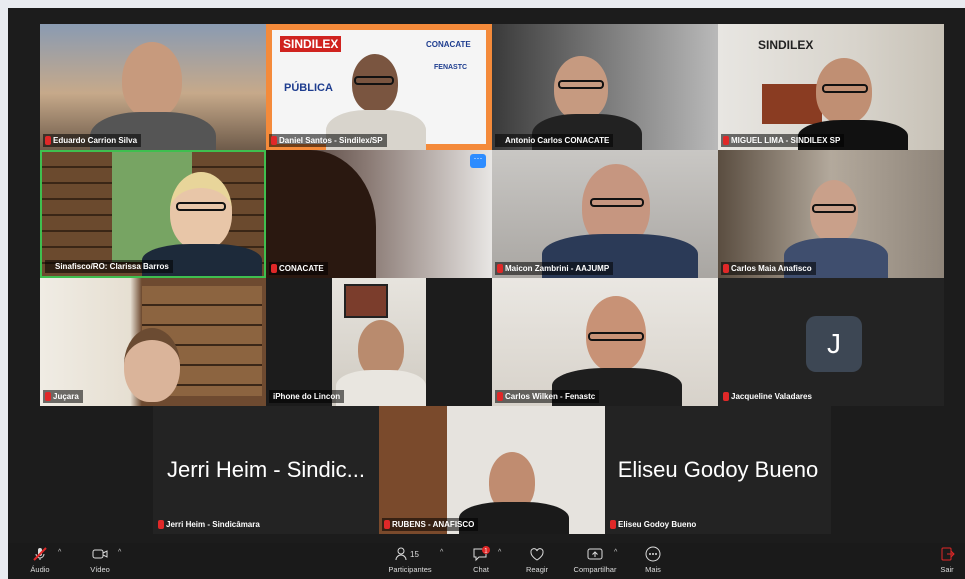  I want to click on video-tile: SINDILEX MIGUEL LIMA - SINDILEX SP, so click(831, 87).